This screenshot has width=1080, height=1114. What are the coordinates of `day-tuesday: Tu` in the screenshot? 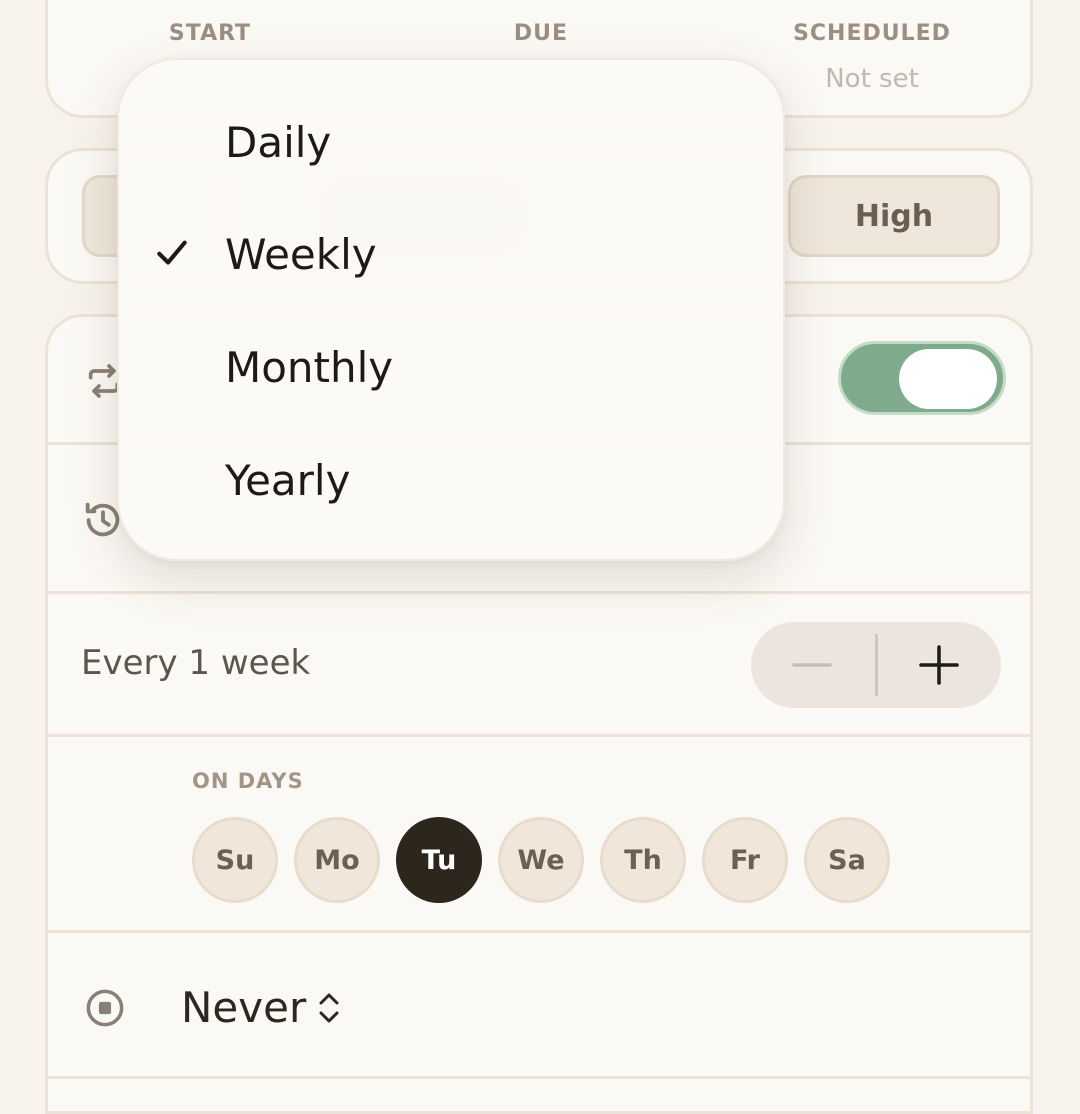 It's located at (439, 860).